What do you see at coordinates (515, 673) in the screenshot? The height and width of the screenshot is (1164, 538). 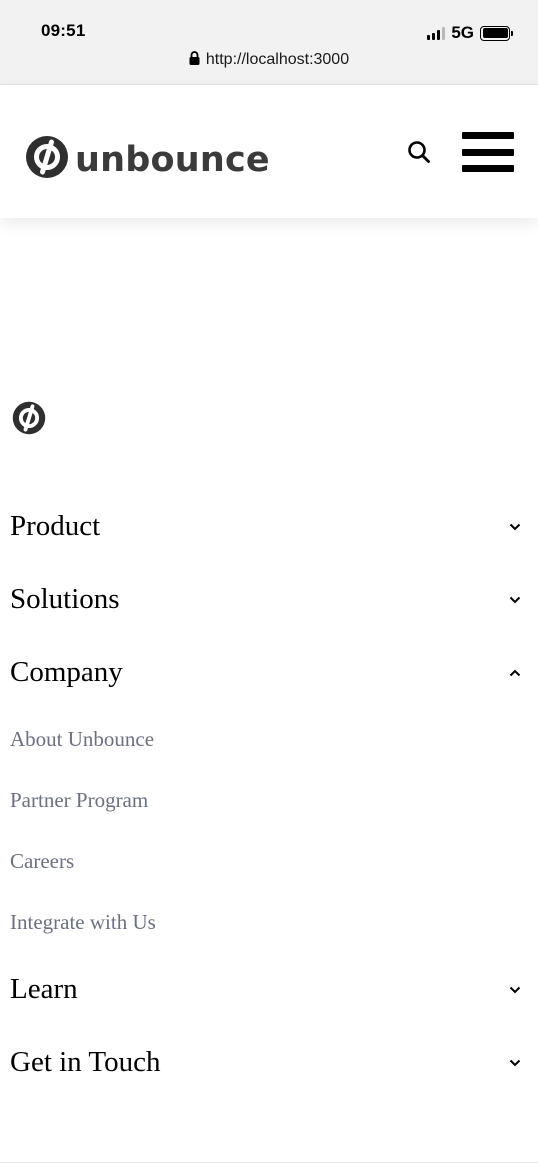 I see `chevron-up-icon` at bounding box center [515, 673].